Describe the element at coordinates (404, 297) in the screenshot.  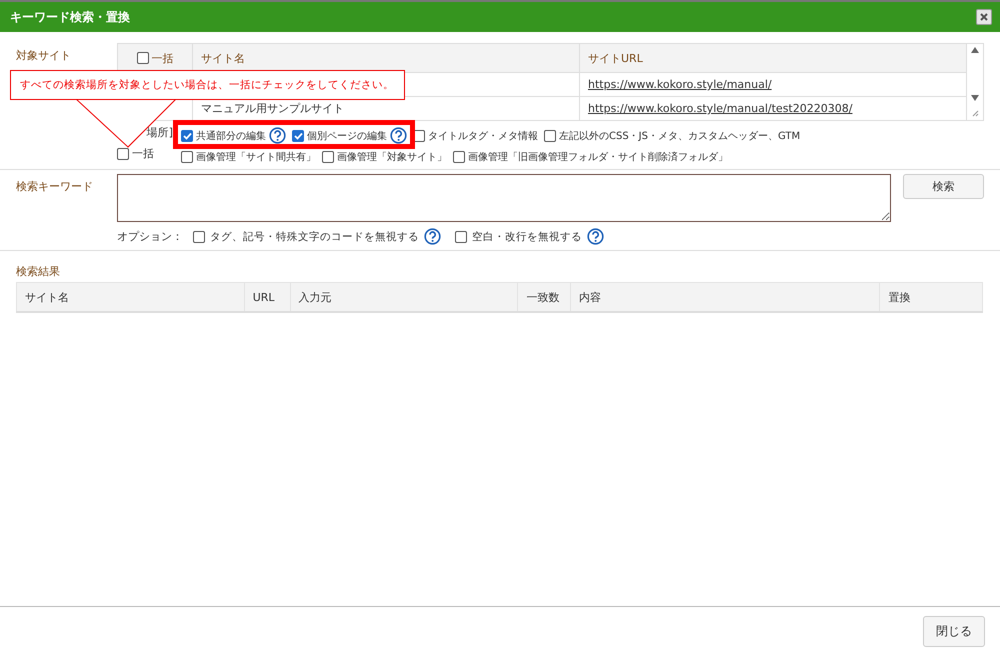
I see `header-cell: 入力元` at that location.